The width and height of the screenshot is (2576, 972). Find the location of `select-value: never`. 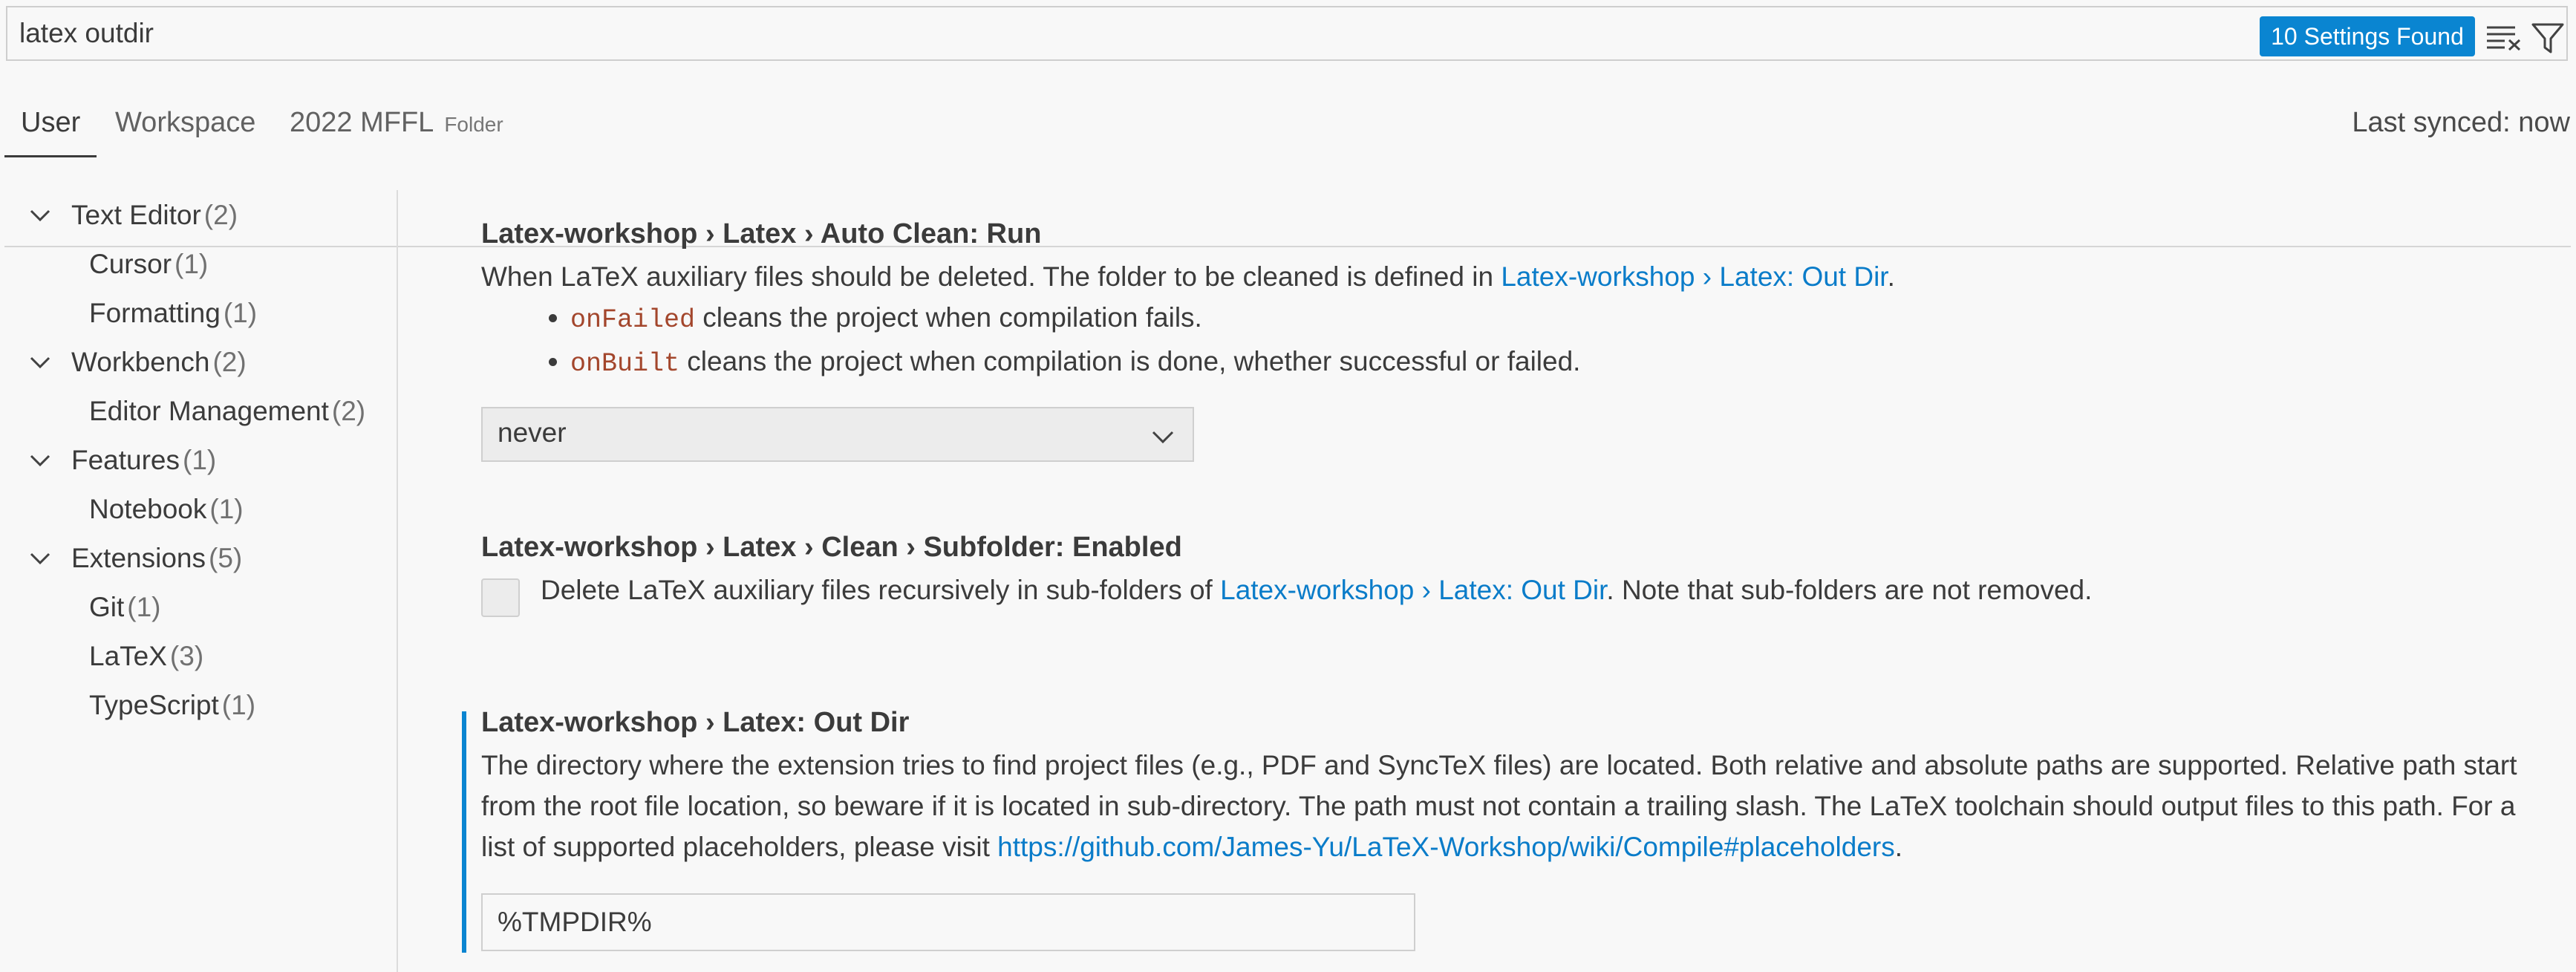

select-value: never is located at coordinates (532, 433).